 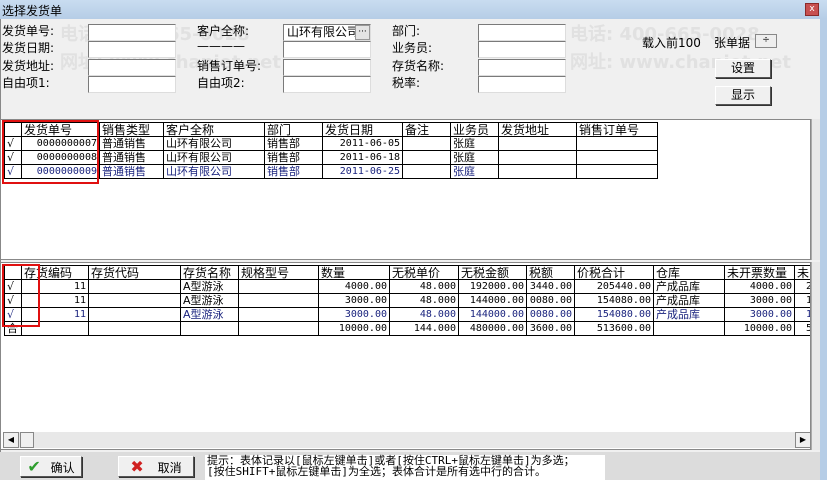 I want to click on load-count-spinner: ÷, so click(x=766, y=41).